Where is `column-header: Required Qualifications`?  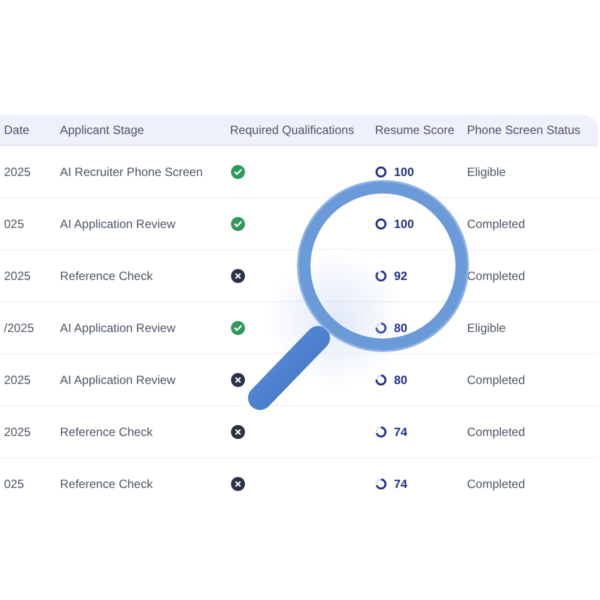 column-header: Required Qualifications is located at coordinates (292, 130).